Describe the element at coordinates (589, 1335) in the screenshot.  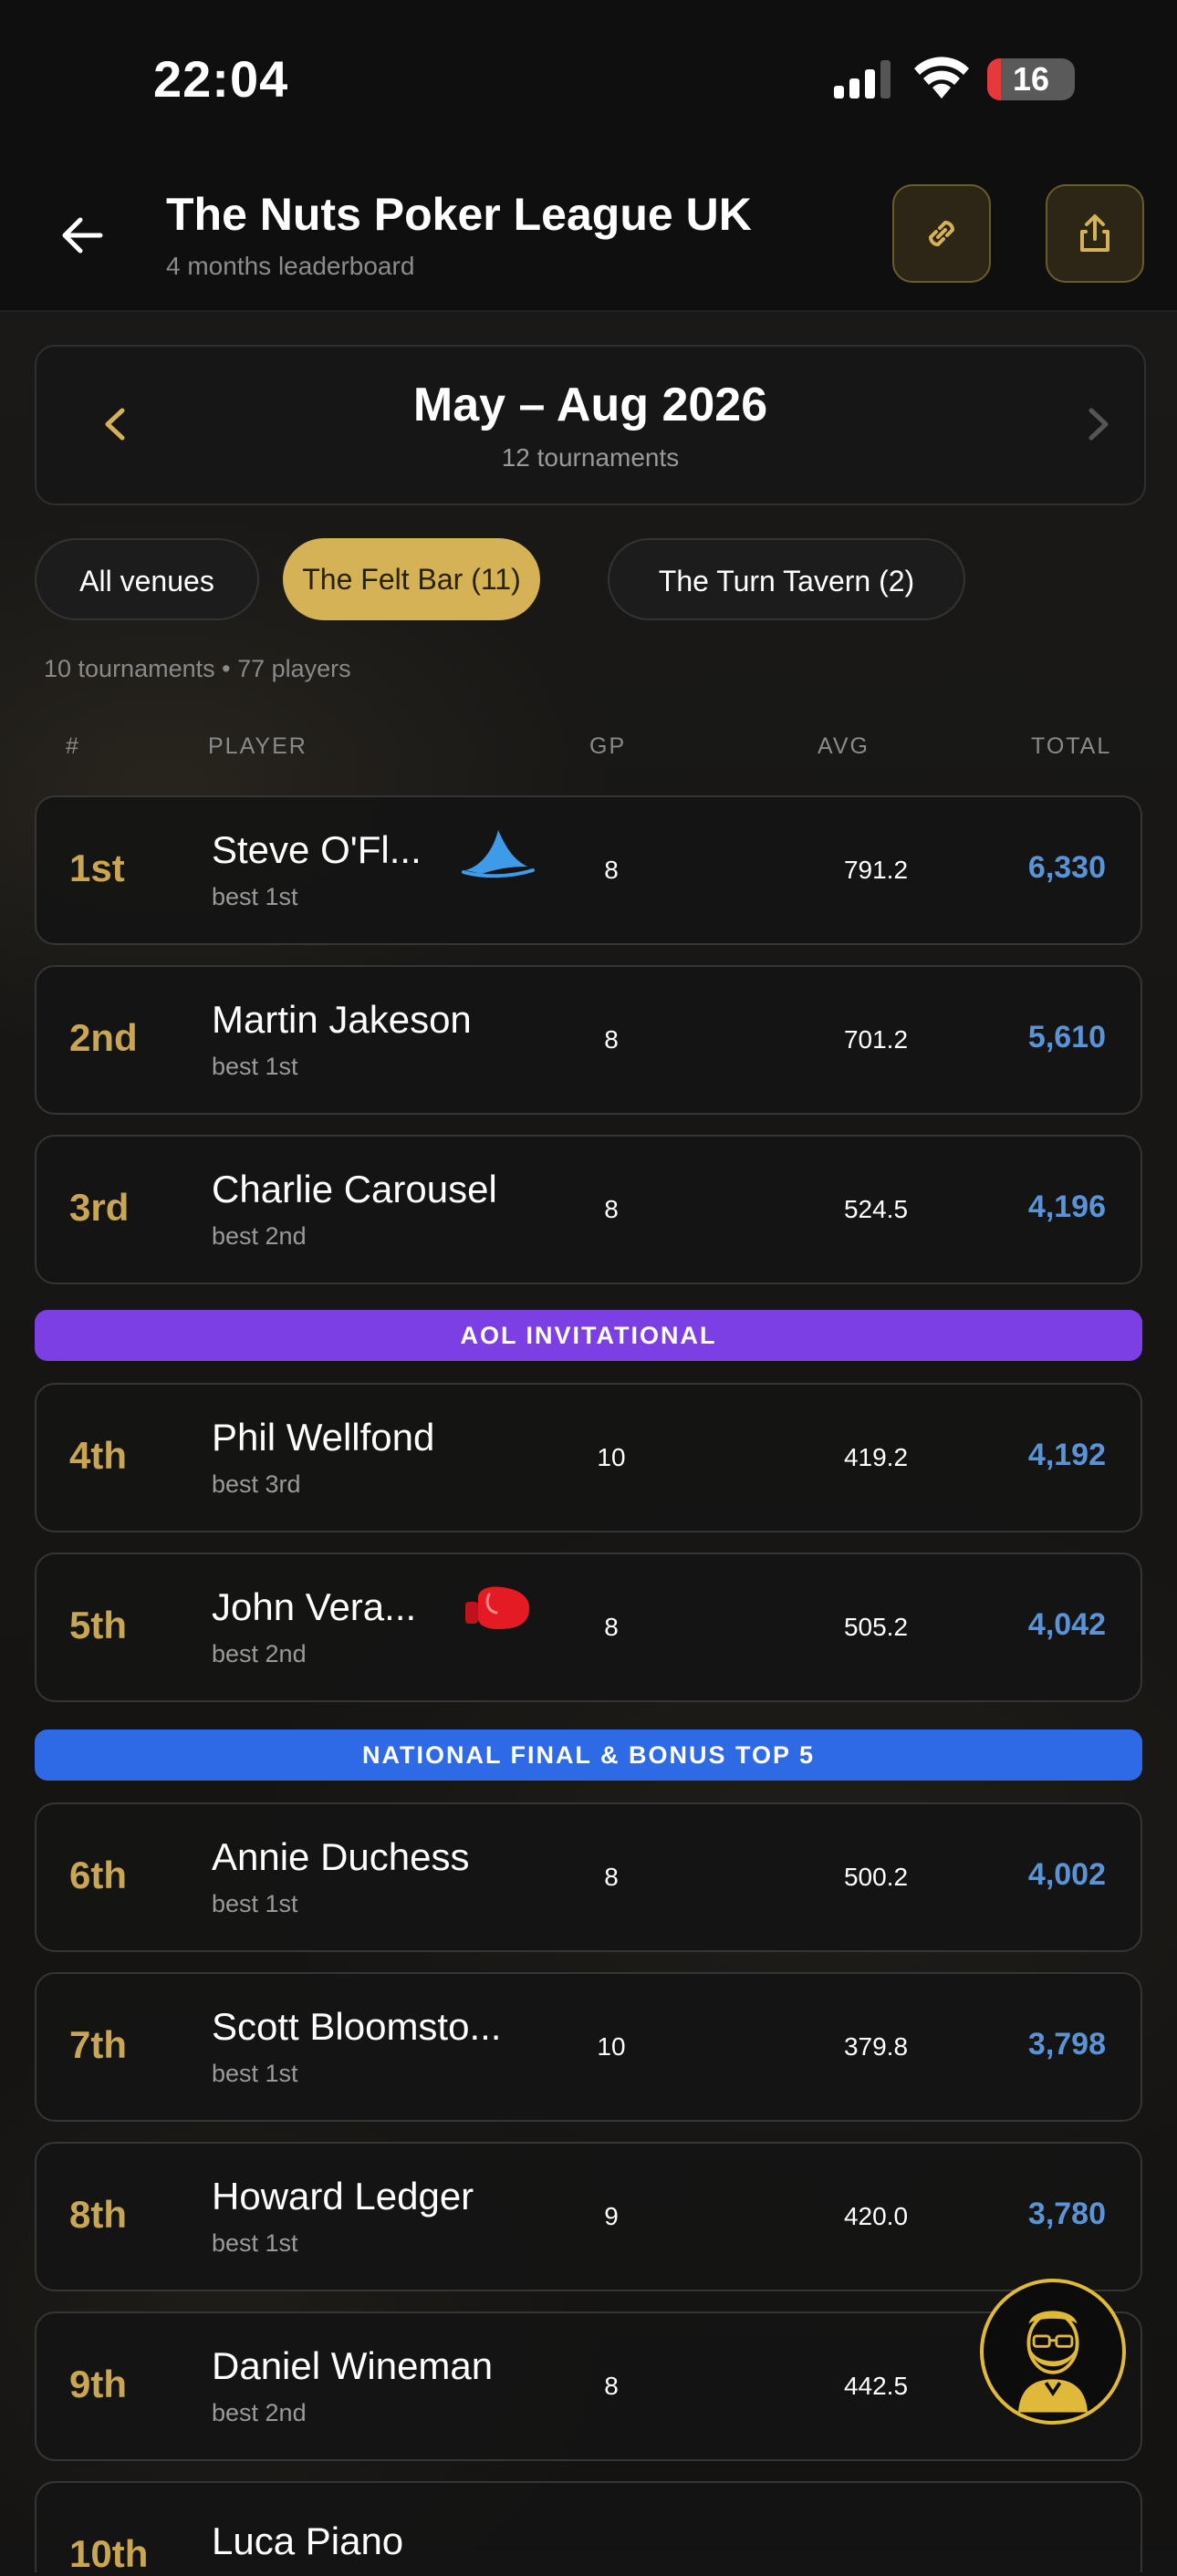
I see `aol-invitational-banner: AOL INVITATIONAL` at that location.